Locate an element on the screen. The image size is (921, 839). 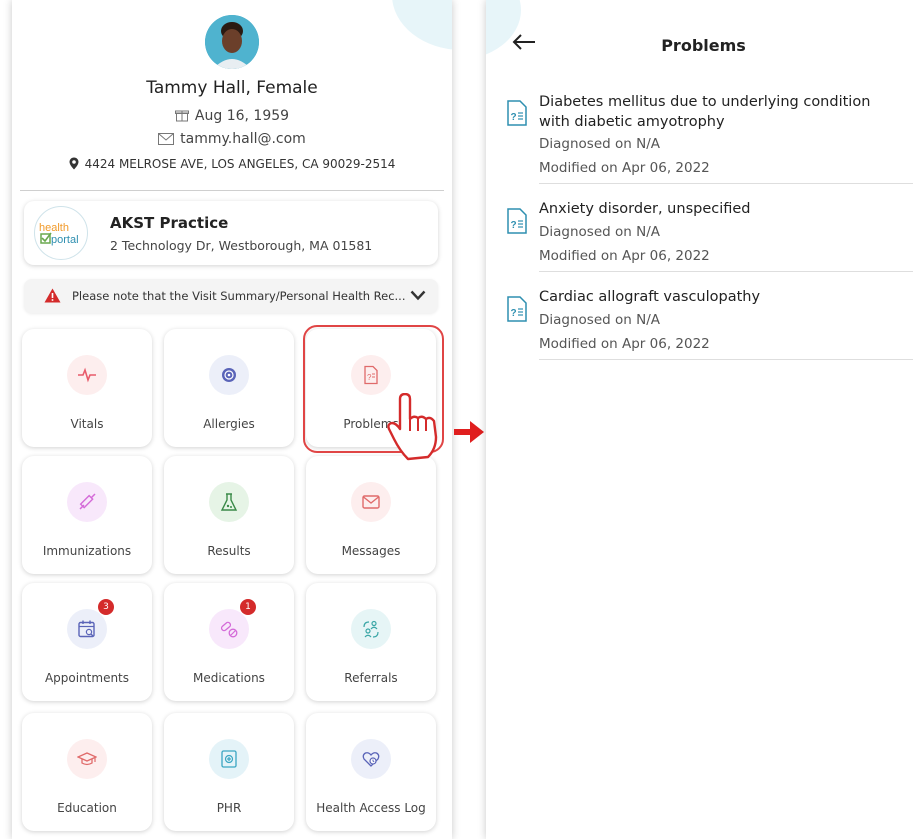
tile-label: Immunizations is located at coordinates (87, 551).